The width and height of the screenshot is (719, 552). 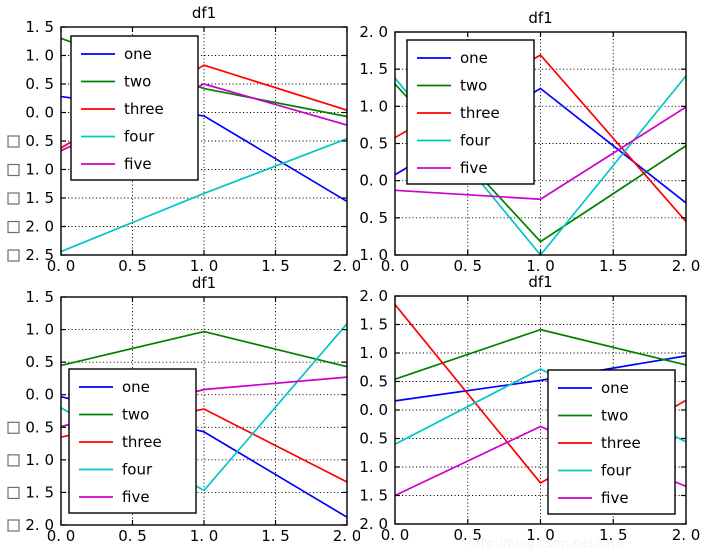 What do you see at coordinates (546, 543) in the screenshot?
I see `watermark-url: http://blog.csdn.net/Inte` at bounding box center [546, 543].